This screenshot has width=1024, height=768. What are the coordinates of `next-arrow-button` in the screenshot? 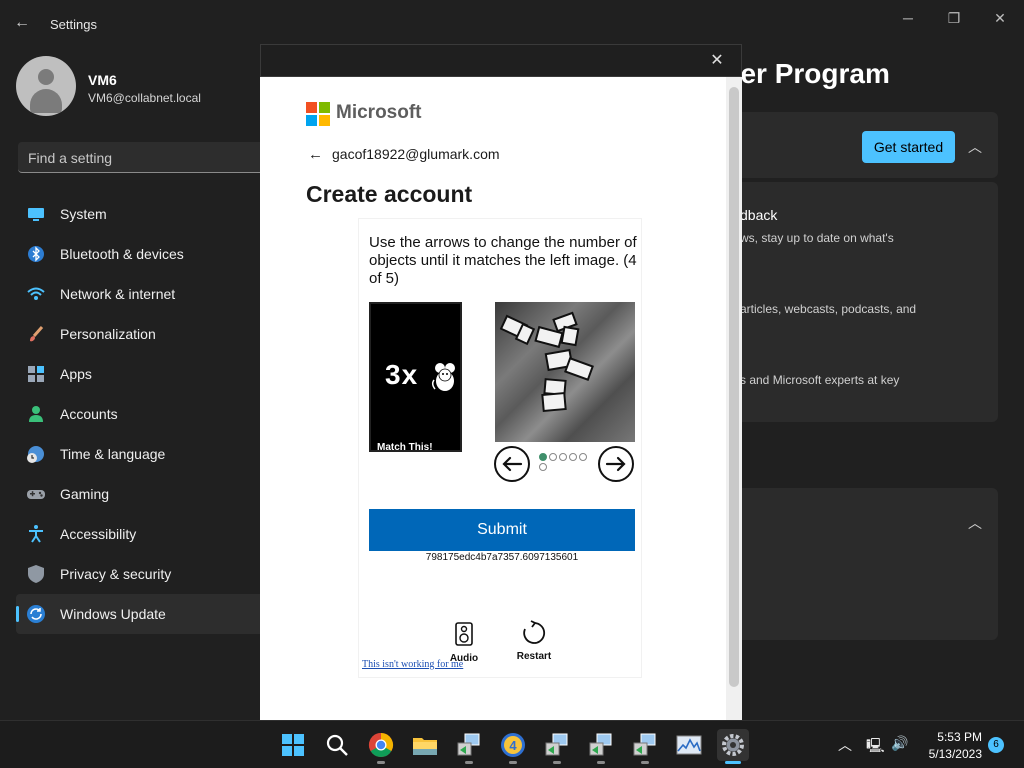 It's located at (616, 464).